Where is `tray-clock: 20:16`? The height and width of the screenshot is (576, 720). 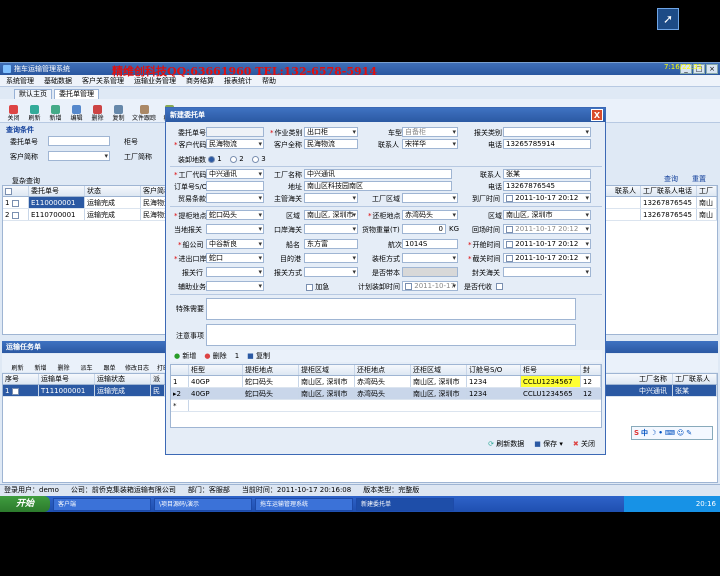
tray-clock: 20:16 is located at coordinates (706, 504).